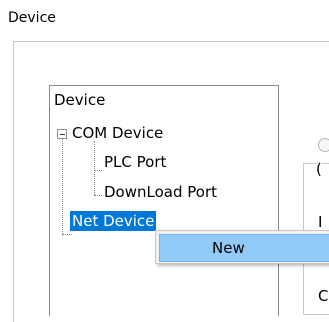 The width and height of the screenshot is (329, 322). I want to click on right-fragment-2: I, so click(320, 222).